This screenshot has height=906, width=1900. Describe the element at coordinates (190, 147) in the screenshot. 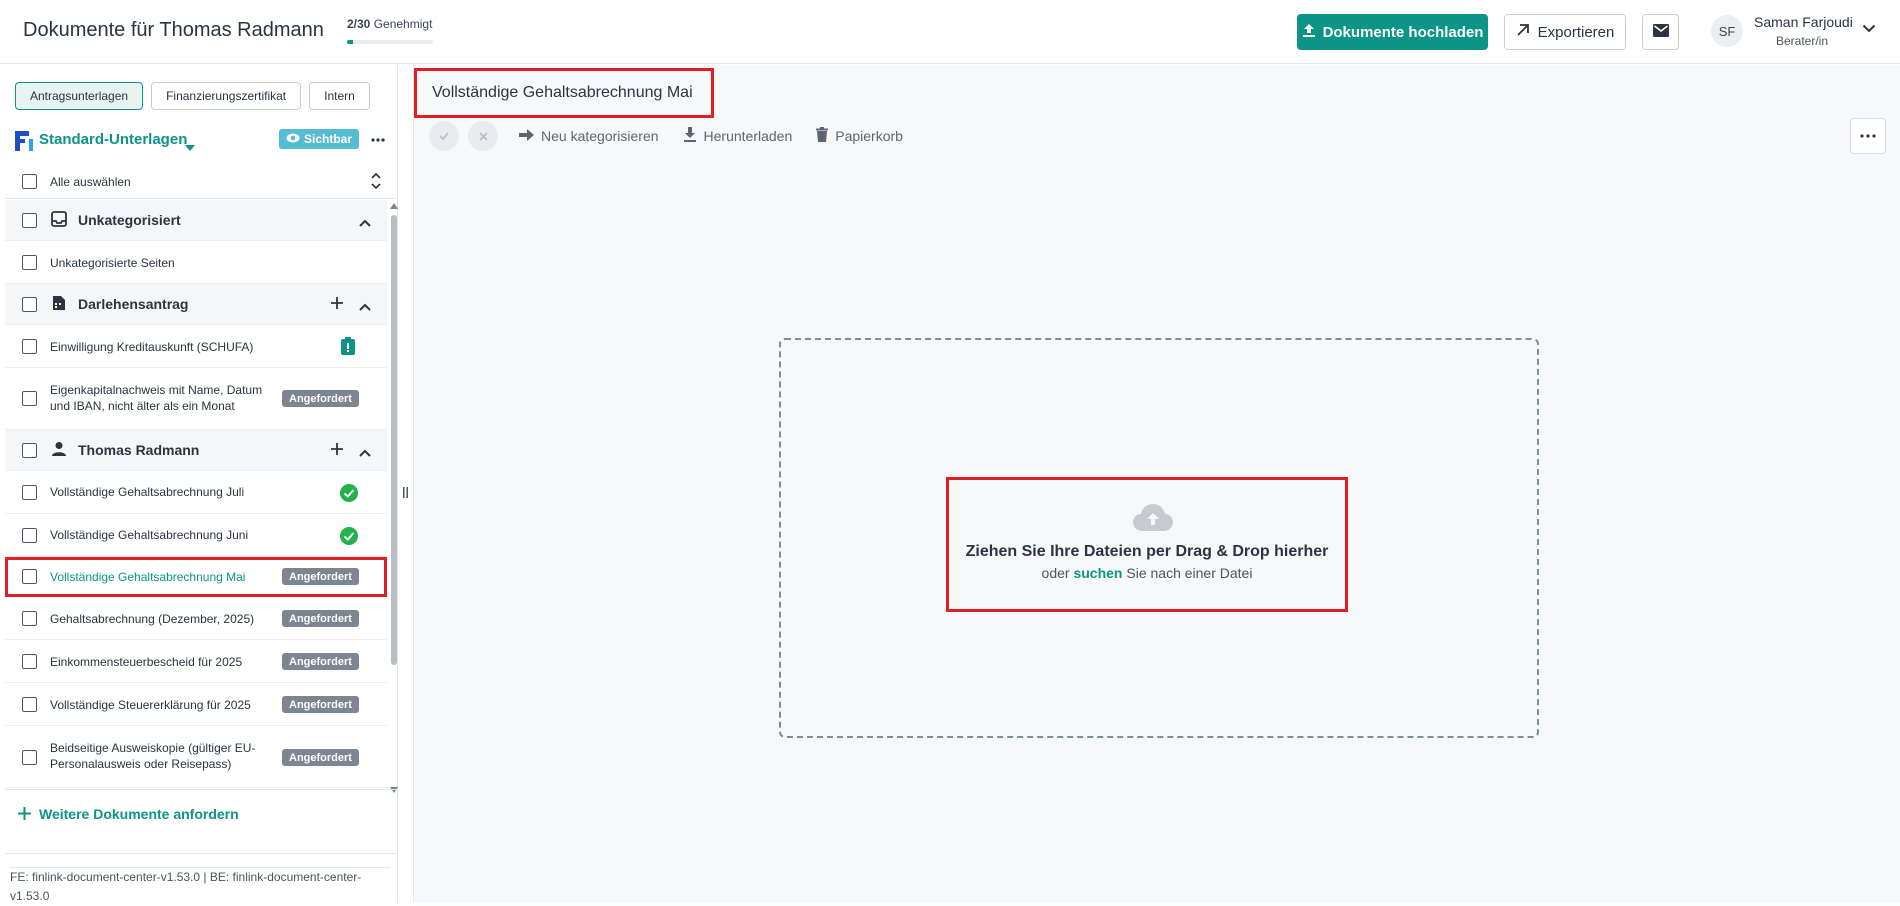

I see `caret-down-icon` at that location.